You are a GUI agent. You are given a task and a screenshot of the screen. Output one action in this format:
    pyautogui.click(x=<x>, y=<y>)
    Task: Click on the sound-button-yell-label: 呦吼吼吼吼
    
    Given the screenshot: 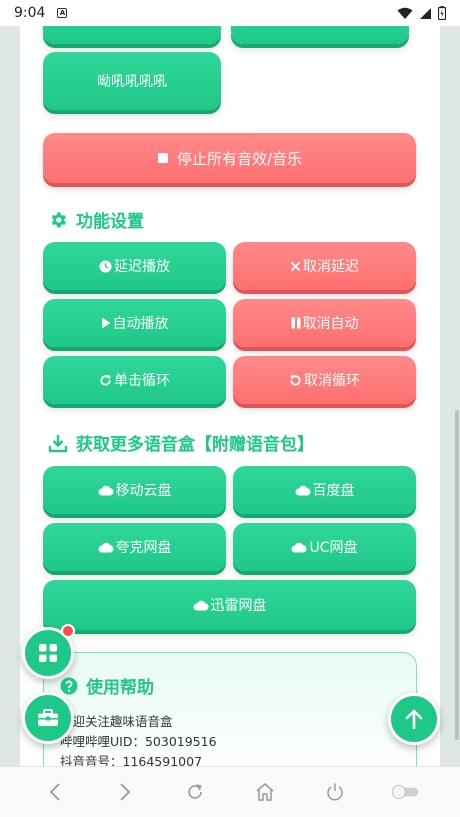 What is the action you would take?
    pyautogui.click(x=132, y=82)
    